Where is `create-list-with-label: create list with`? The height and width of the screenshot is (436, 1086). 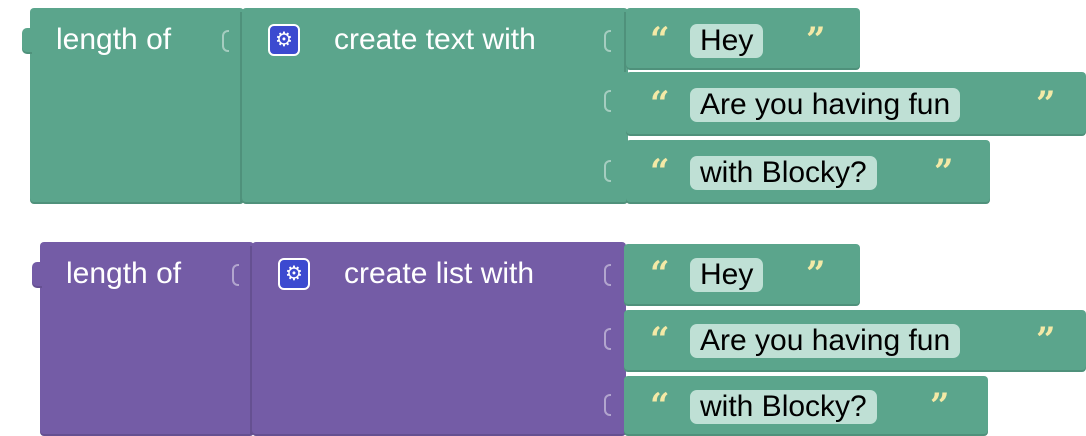
create-list-with-label: create list with is located at coordinates (439, 273).